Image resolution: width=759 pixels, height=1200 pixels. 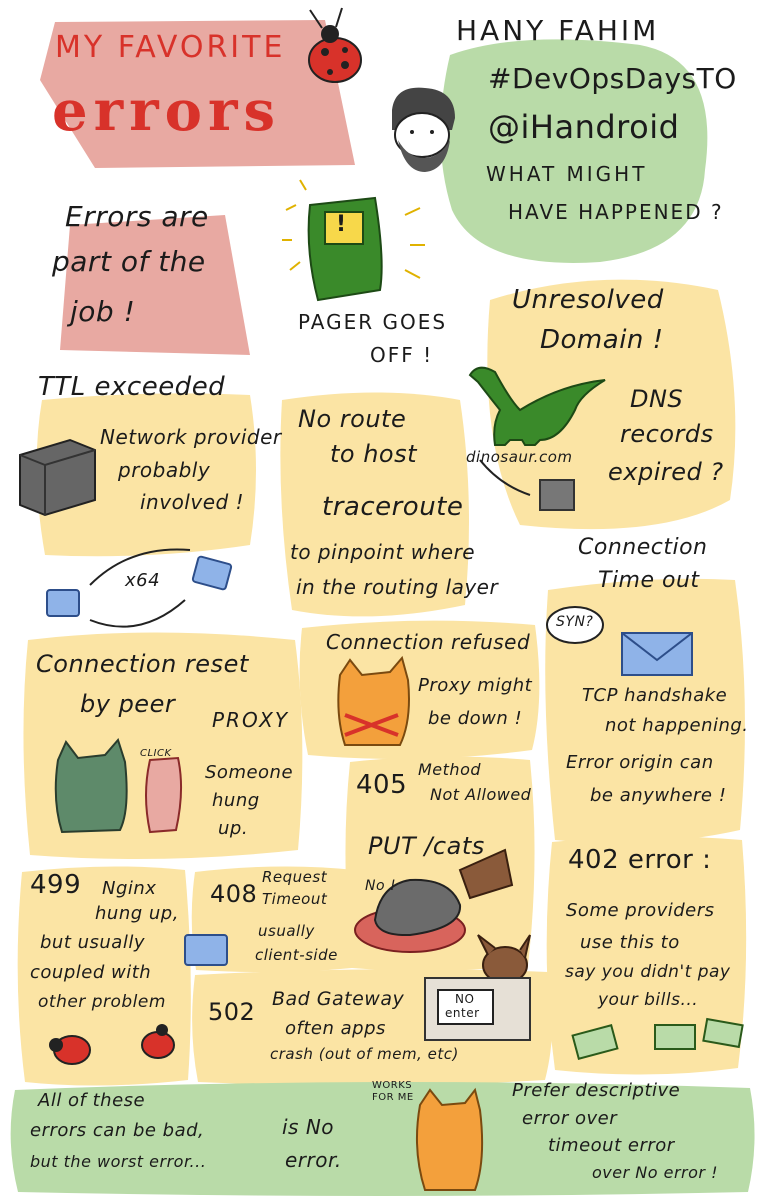 I want to click on e405-label2: Not Allowed, so click(x=481, y=794).